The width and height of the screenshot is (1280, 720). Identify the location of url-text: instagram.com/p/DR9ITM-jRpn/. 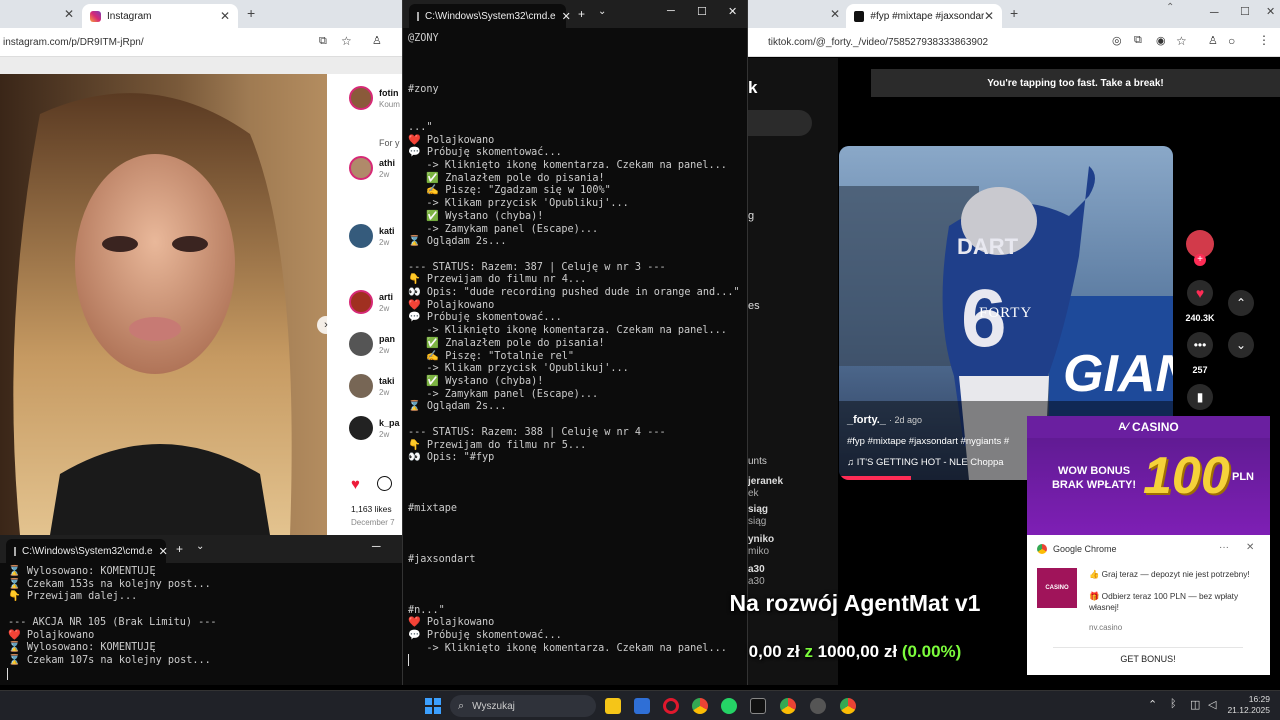
(73, 42).